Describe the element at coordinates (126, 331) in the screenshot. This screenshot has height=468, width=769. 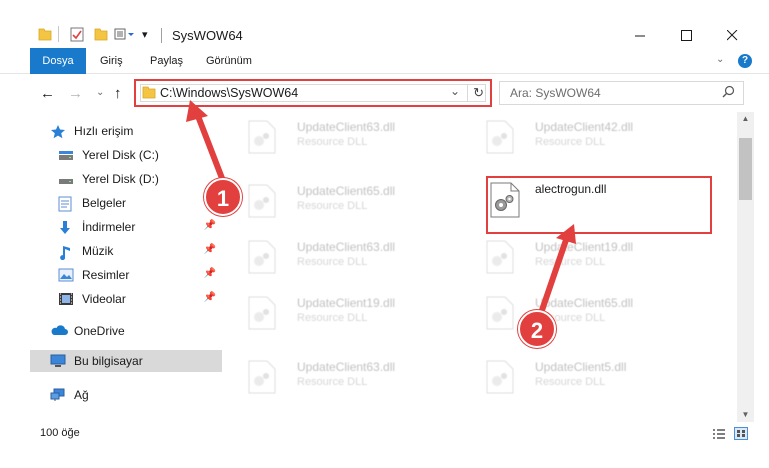
I see `sidebar-item-onedrive: OneDrive` at that location.